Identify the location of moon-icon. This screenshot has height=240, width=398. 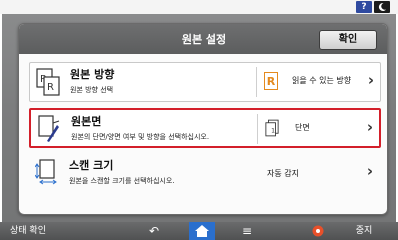
(382, 7).